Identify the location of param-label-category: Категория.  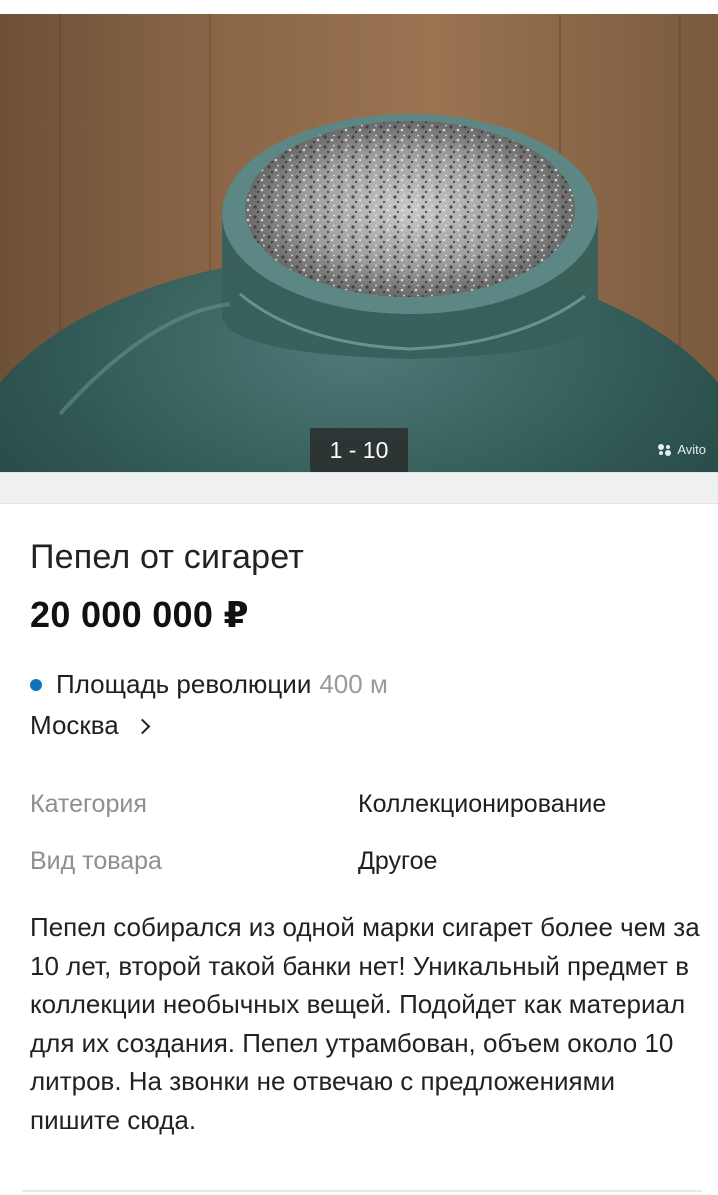
(88, 804).